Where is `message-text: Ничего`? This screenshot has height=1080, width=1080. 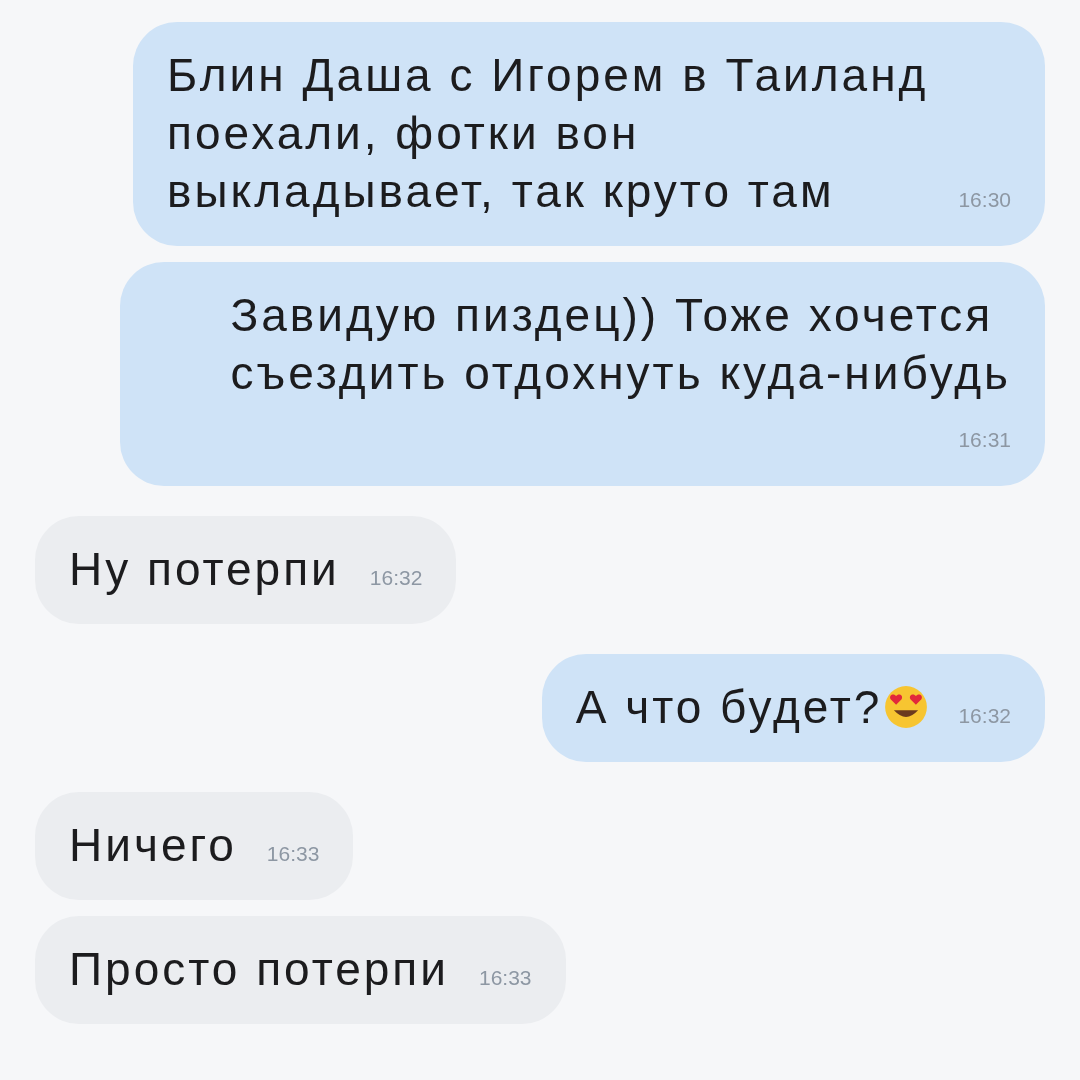 message-text: Ничего is located at coordinates (153, 845).